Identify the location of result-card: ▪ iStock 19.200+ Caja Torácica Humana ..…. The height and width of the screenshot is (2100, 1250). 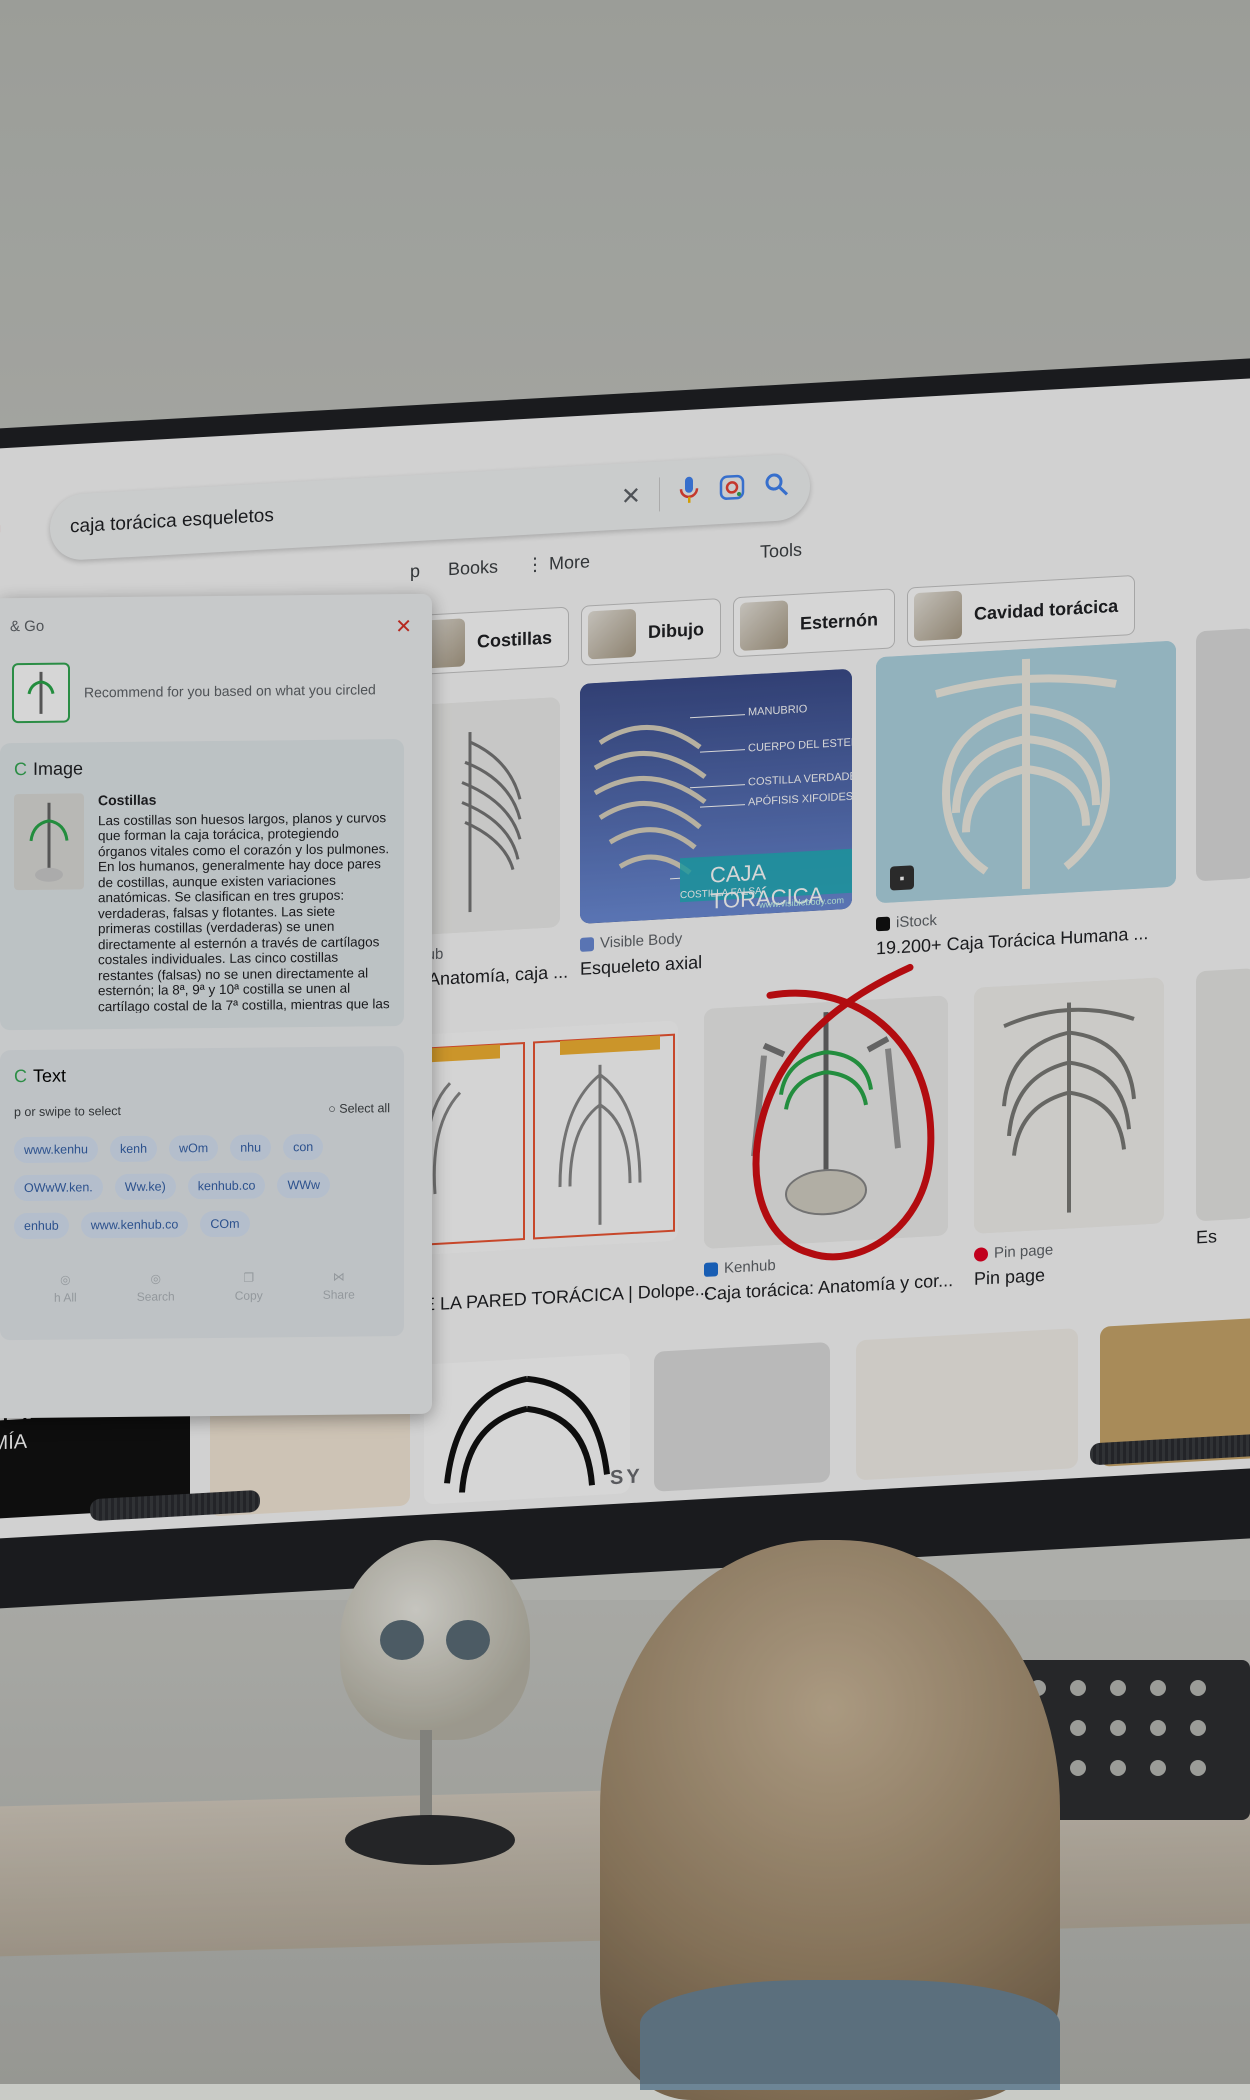
(1026, 800).